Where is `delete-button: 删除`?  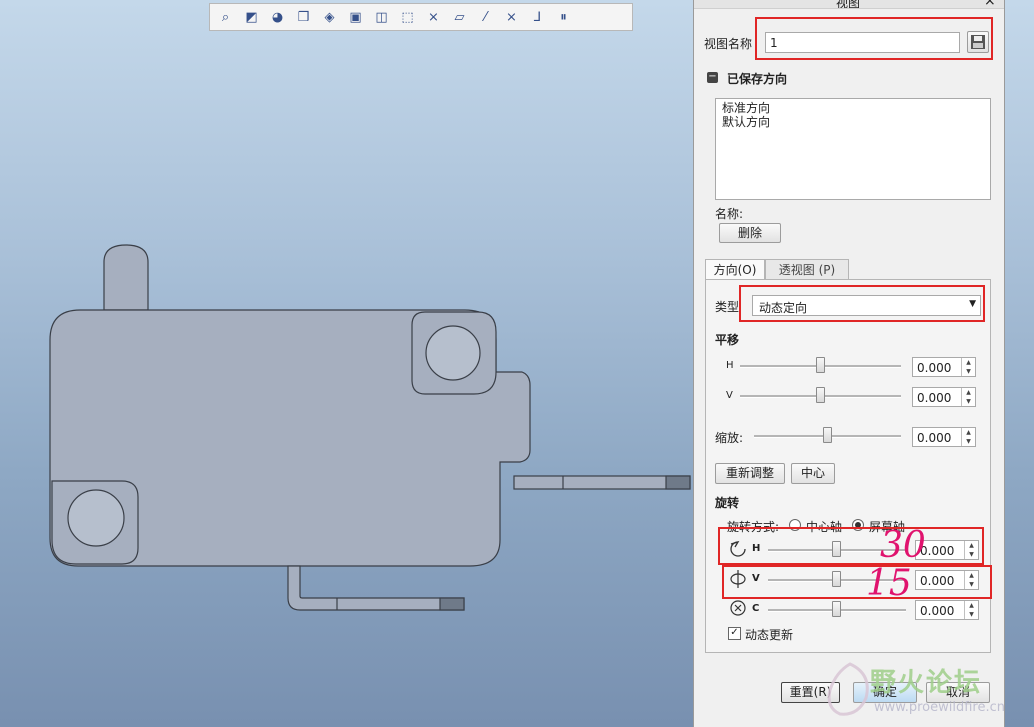
delete-button: 删除 is located at coordinates (750, 233).